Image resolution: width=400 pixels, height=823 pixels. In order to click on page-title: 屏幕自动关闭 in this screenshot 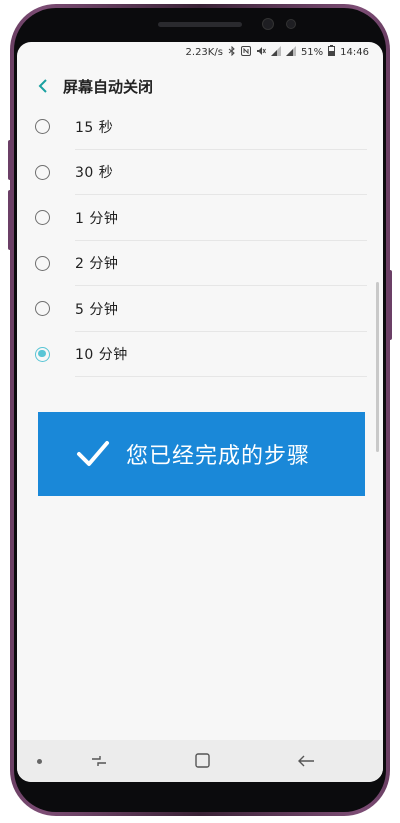, I will do `click(108, 86)`.